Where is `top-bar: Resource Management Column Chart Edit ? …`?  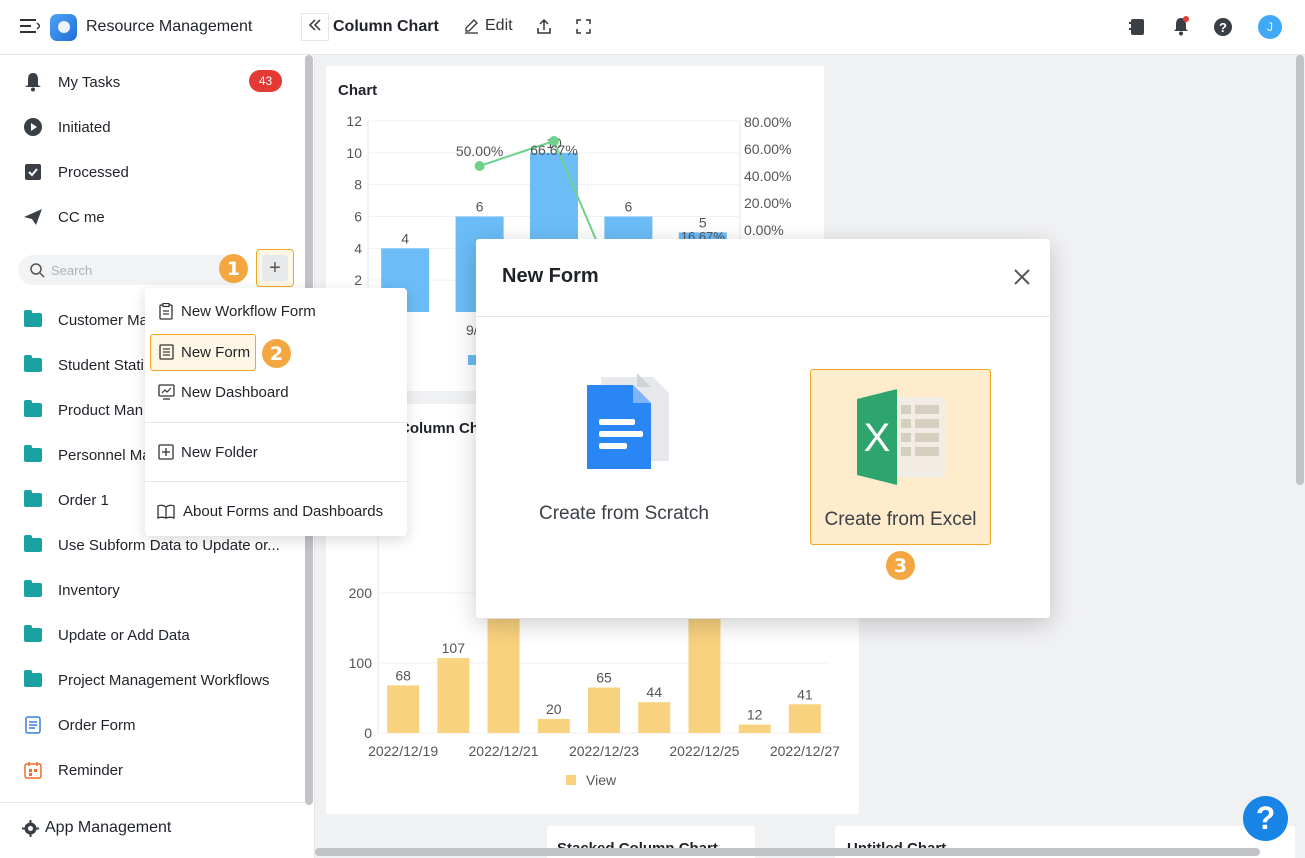
top-bar: Resource Management Column Chart Edit ? … is located at coordinates (652, 27).